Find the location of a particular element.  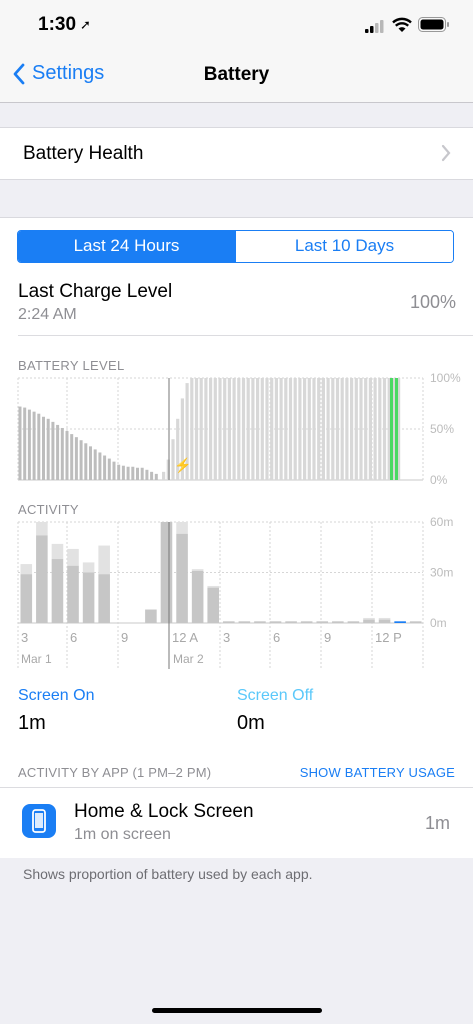

last-charge-value: 100% is located at coordinates (432, 302).